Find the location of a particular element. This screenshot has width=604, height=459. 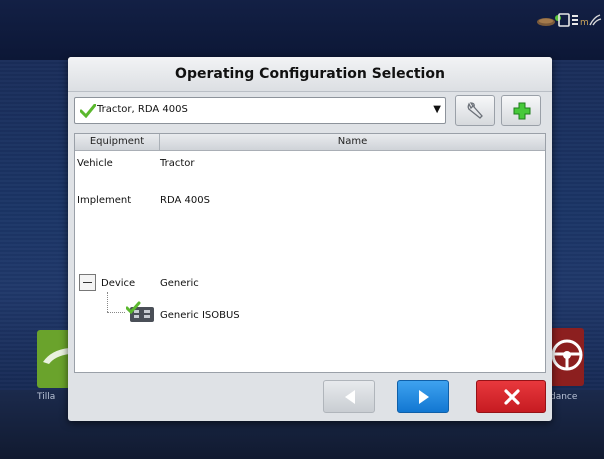

table-row: Generic ISOBUS is located at coordinates (310, 316).